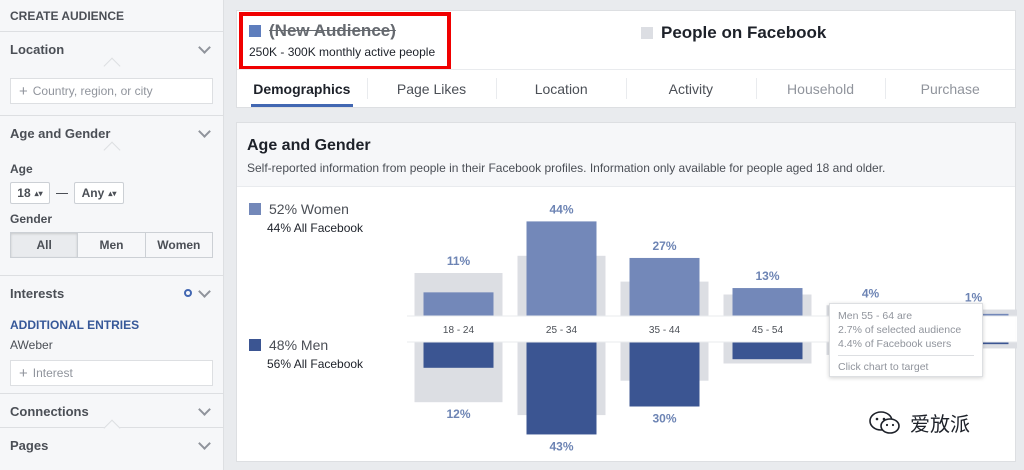 This screenshot has height=470, width=1024. I want to click on interests-controls, so click(198, 291).